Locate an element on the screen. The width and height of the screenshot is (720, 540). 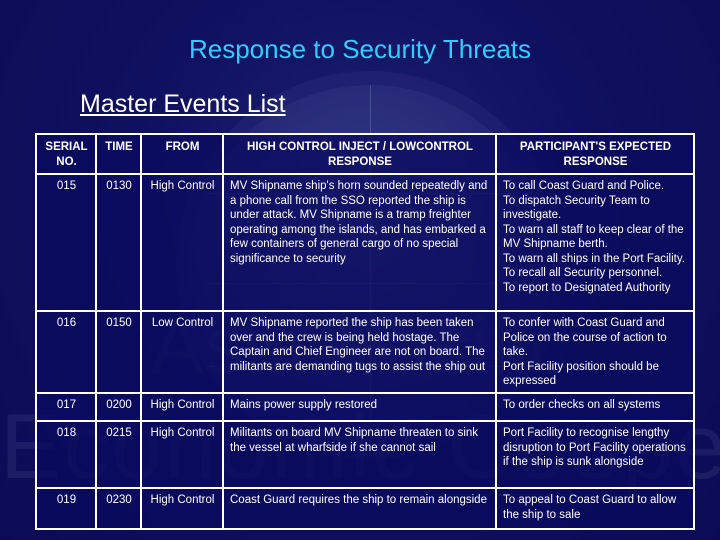
expected-line: To report to Designated Authority is located at coordinates (587, 287).